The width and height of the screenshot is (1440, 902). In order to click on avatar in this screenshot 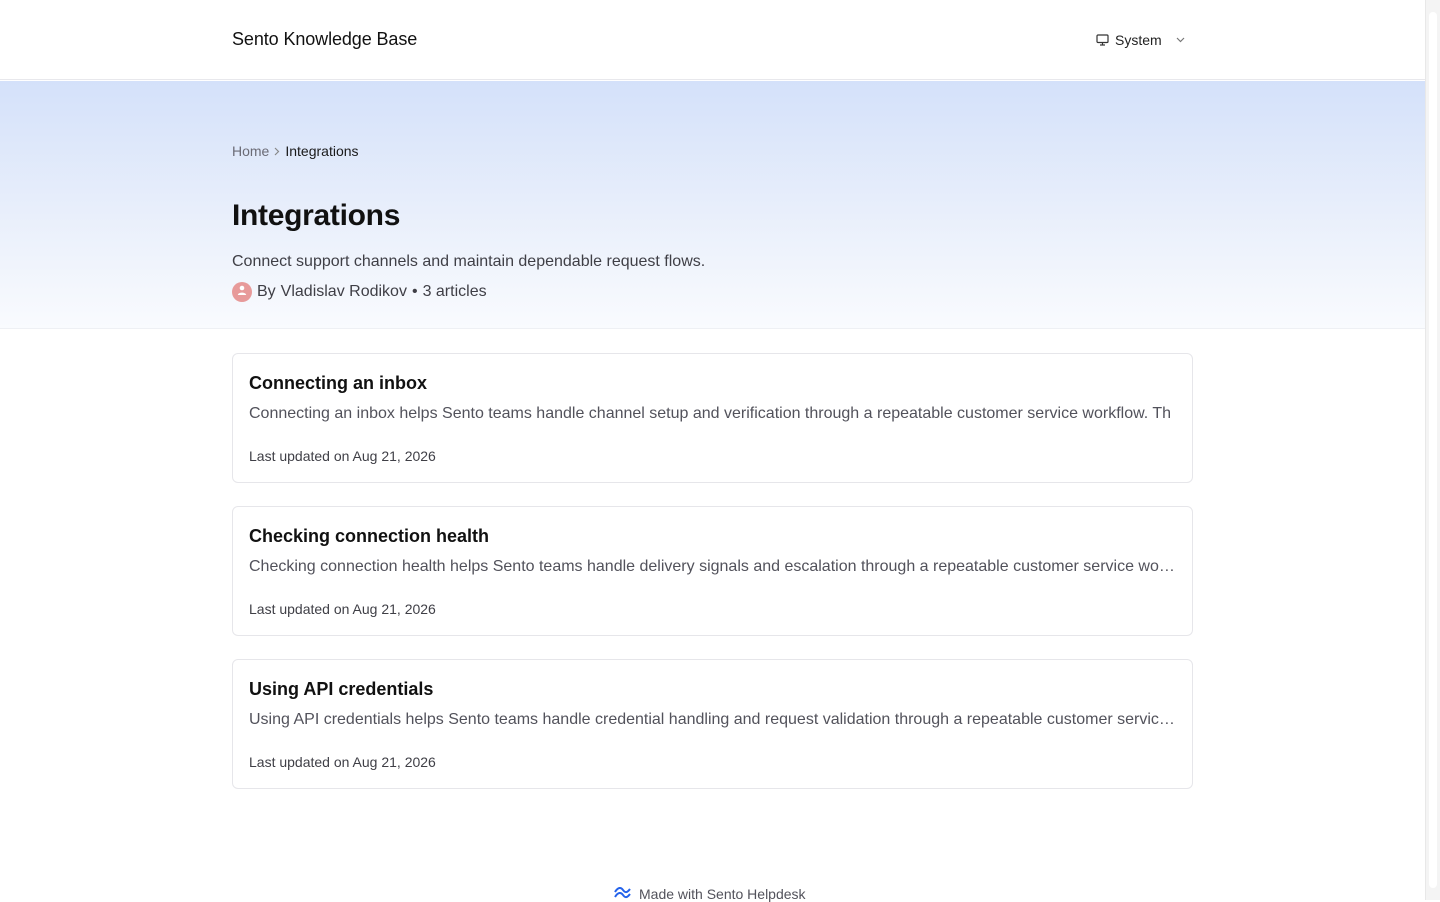, I will do `click(242, 292)`.